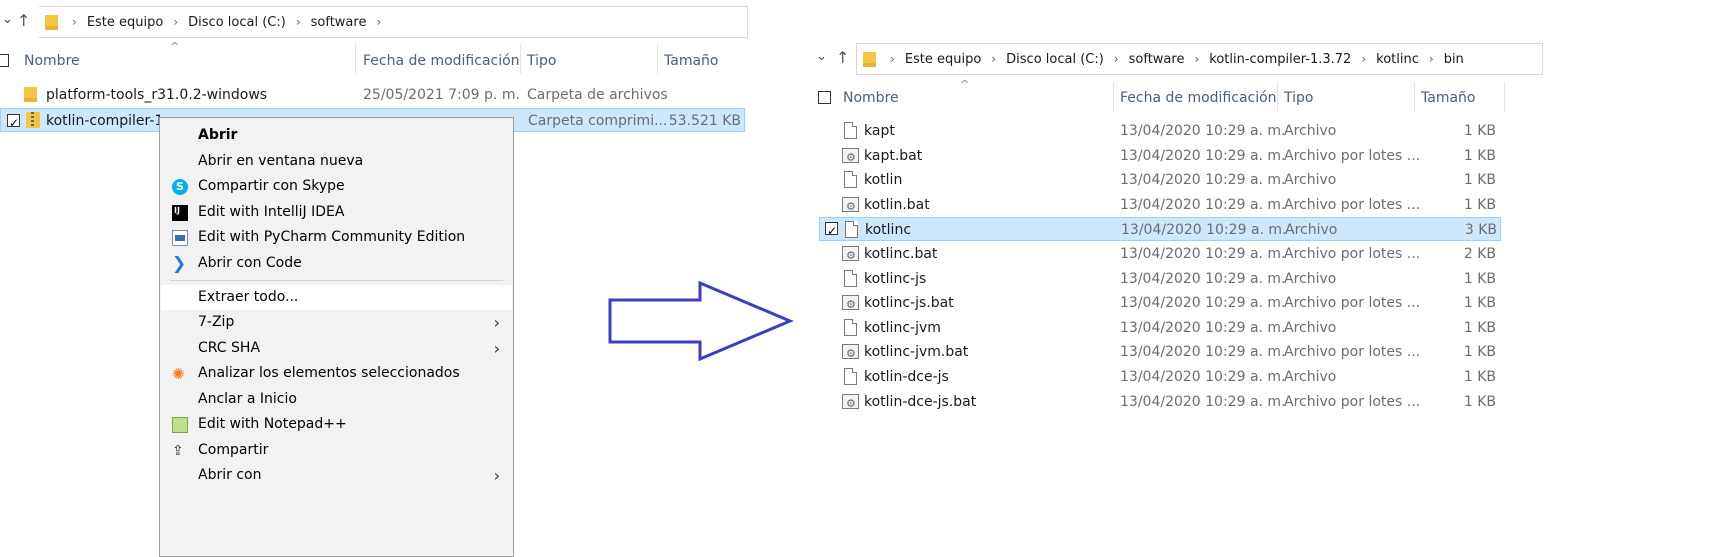  I want to click on menu-item-abrir-con: Abrir con ›, so click(336, 475).